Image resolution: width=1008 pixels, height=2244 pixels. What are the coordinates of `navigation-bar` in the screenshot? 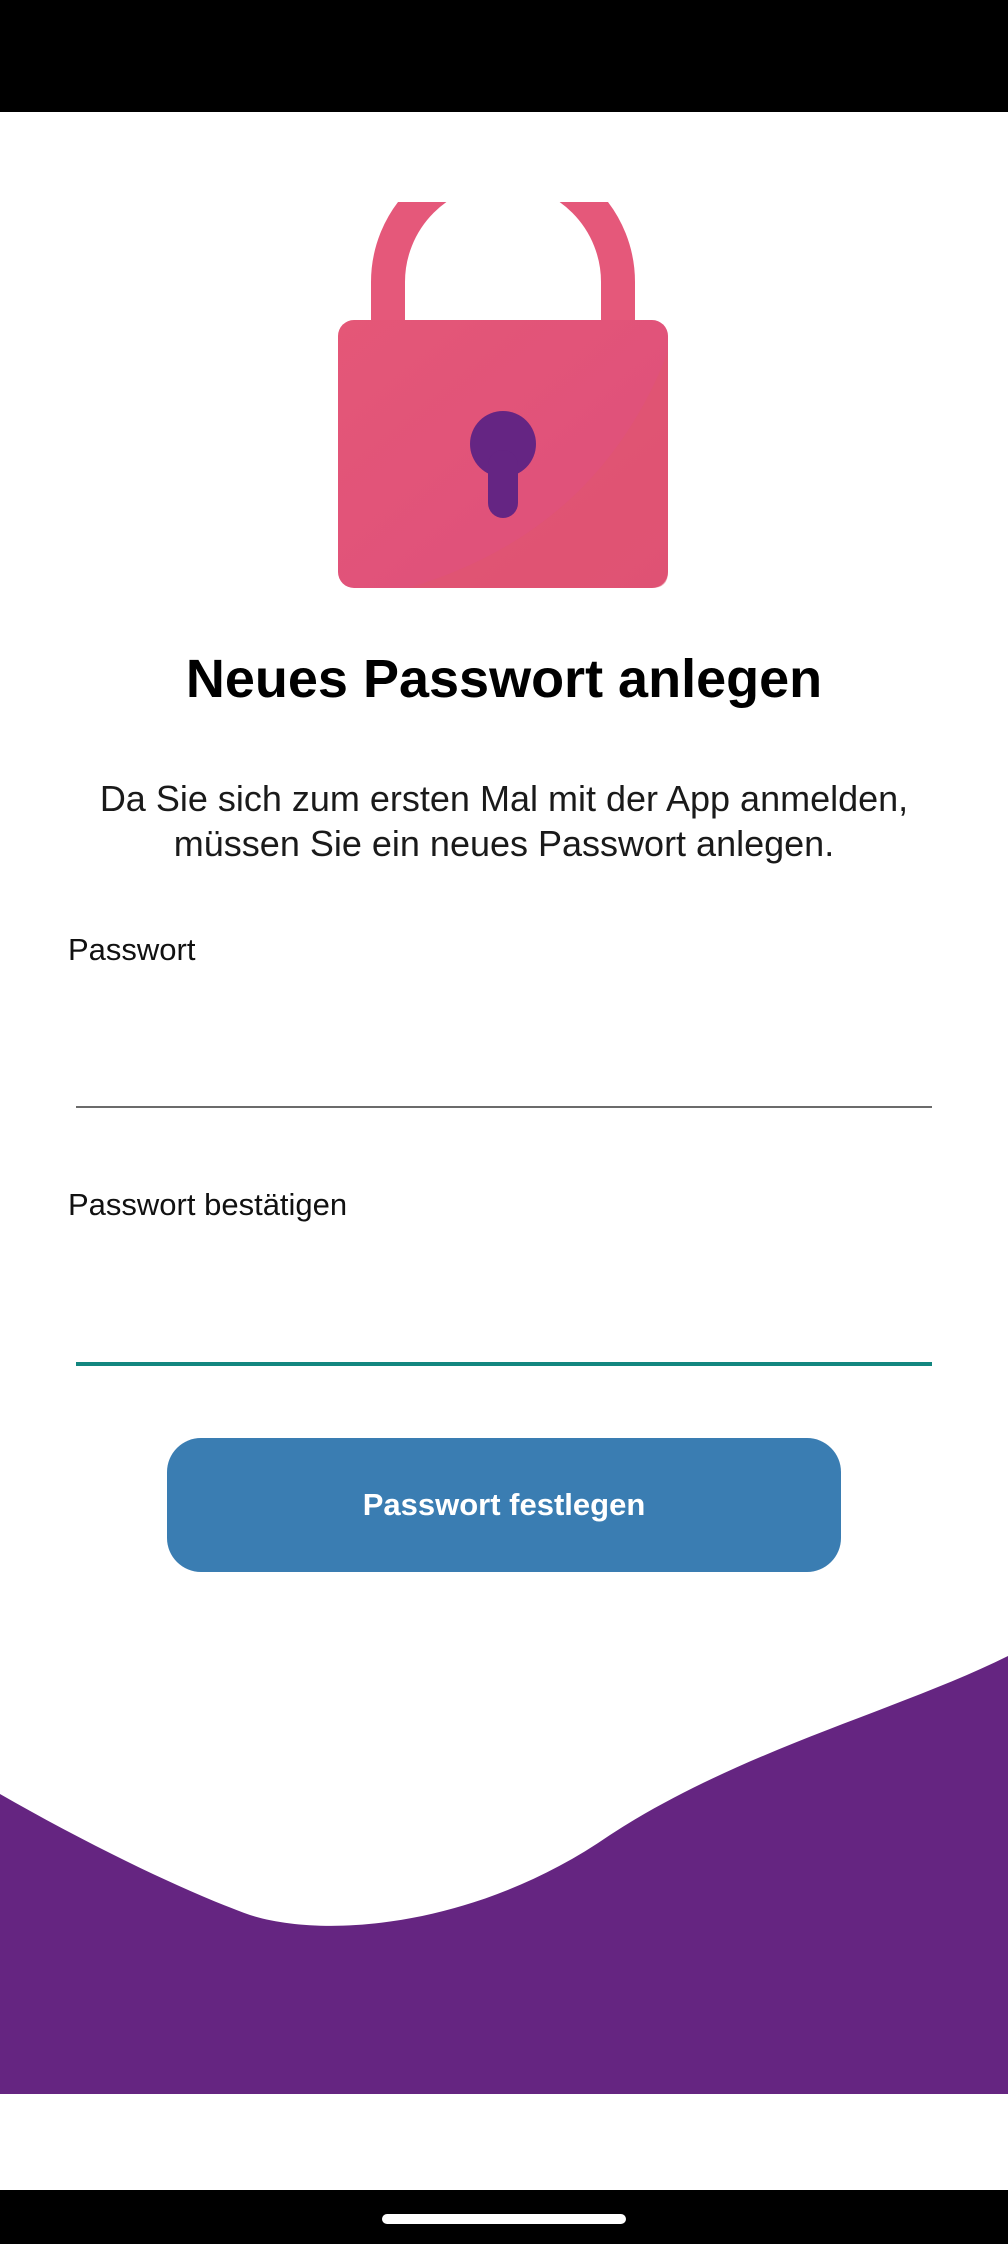 It's located at (504, 2217).